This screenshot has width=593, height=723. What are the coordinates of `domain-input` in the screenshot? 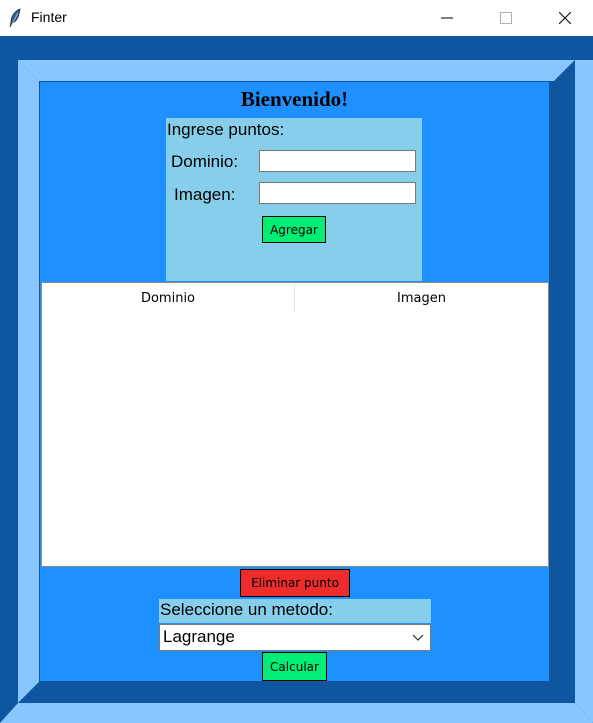 It's located at (337, 161).